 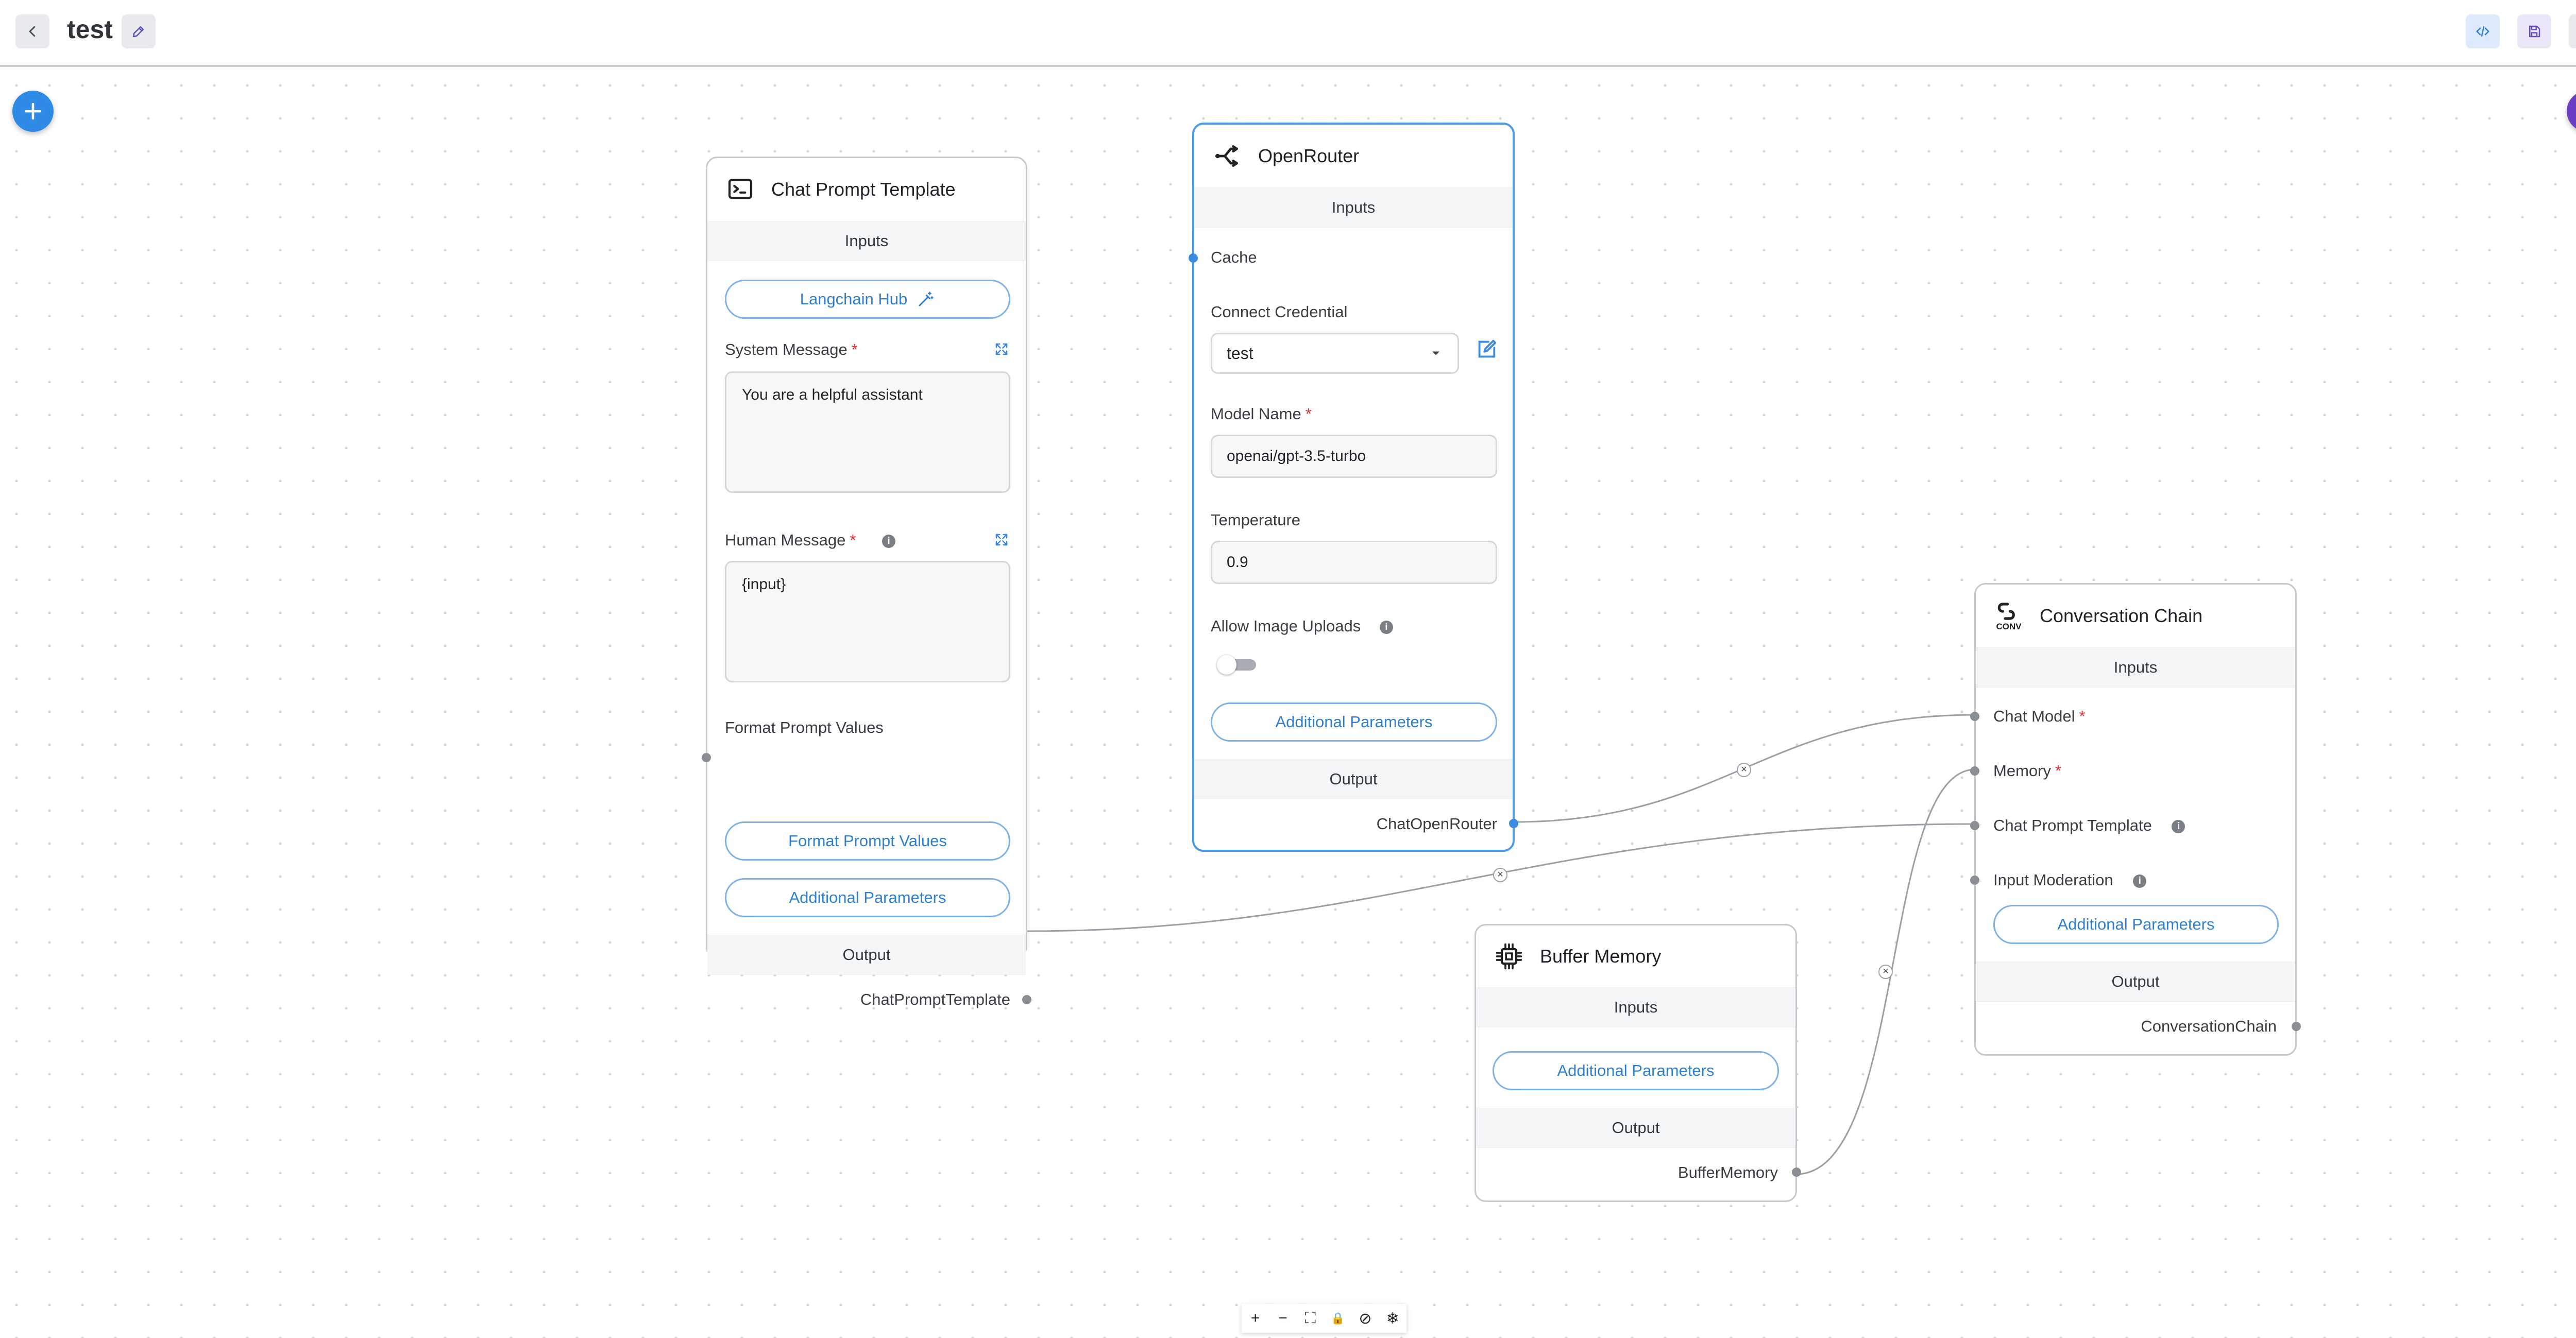 I want to click on back-button, so click(x=32, y=31).